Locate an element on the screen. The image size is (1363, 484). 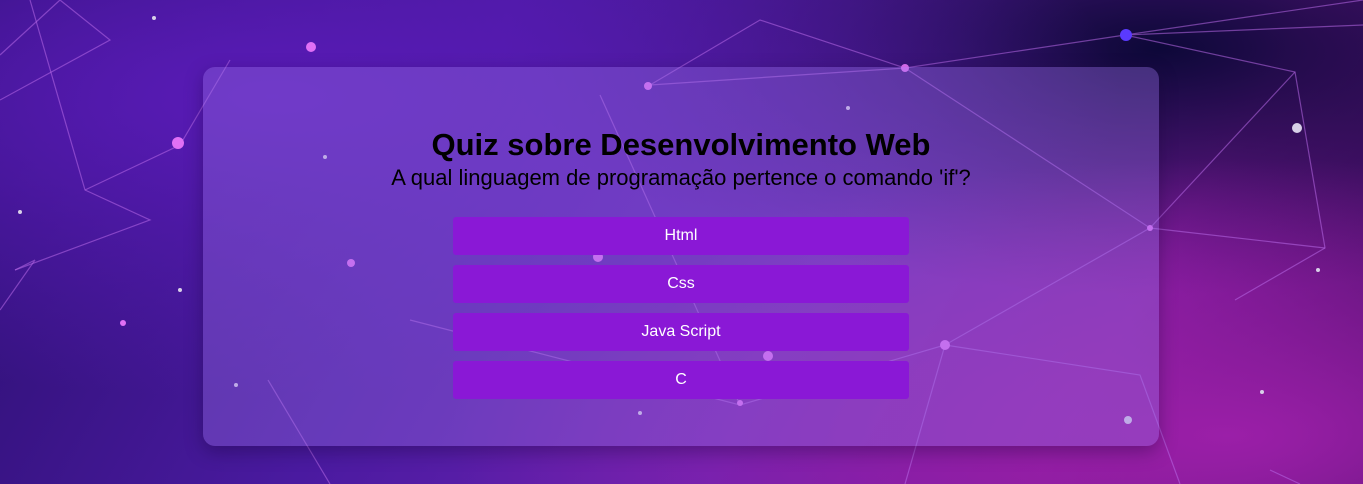
answer-button-c: C is located at coordinates (681, 380).